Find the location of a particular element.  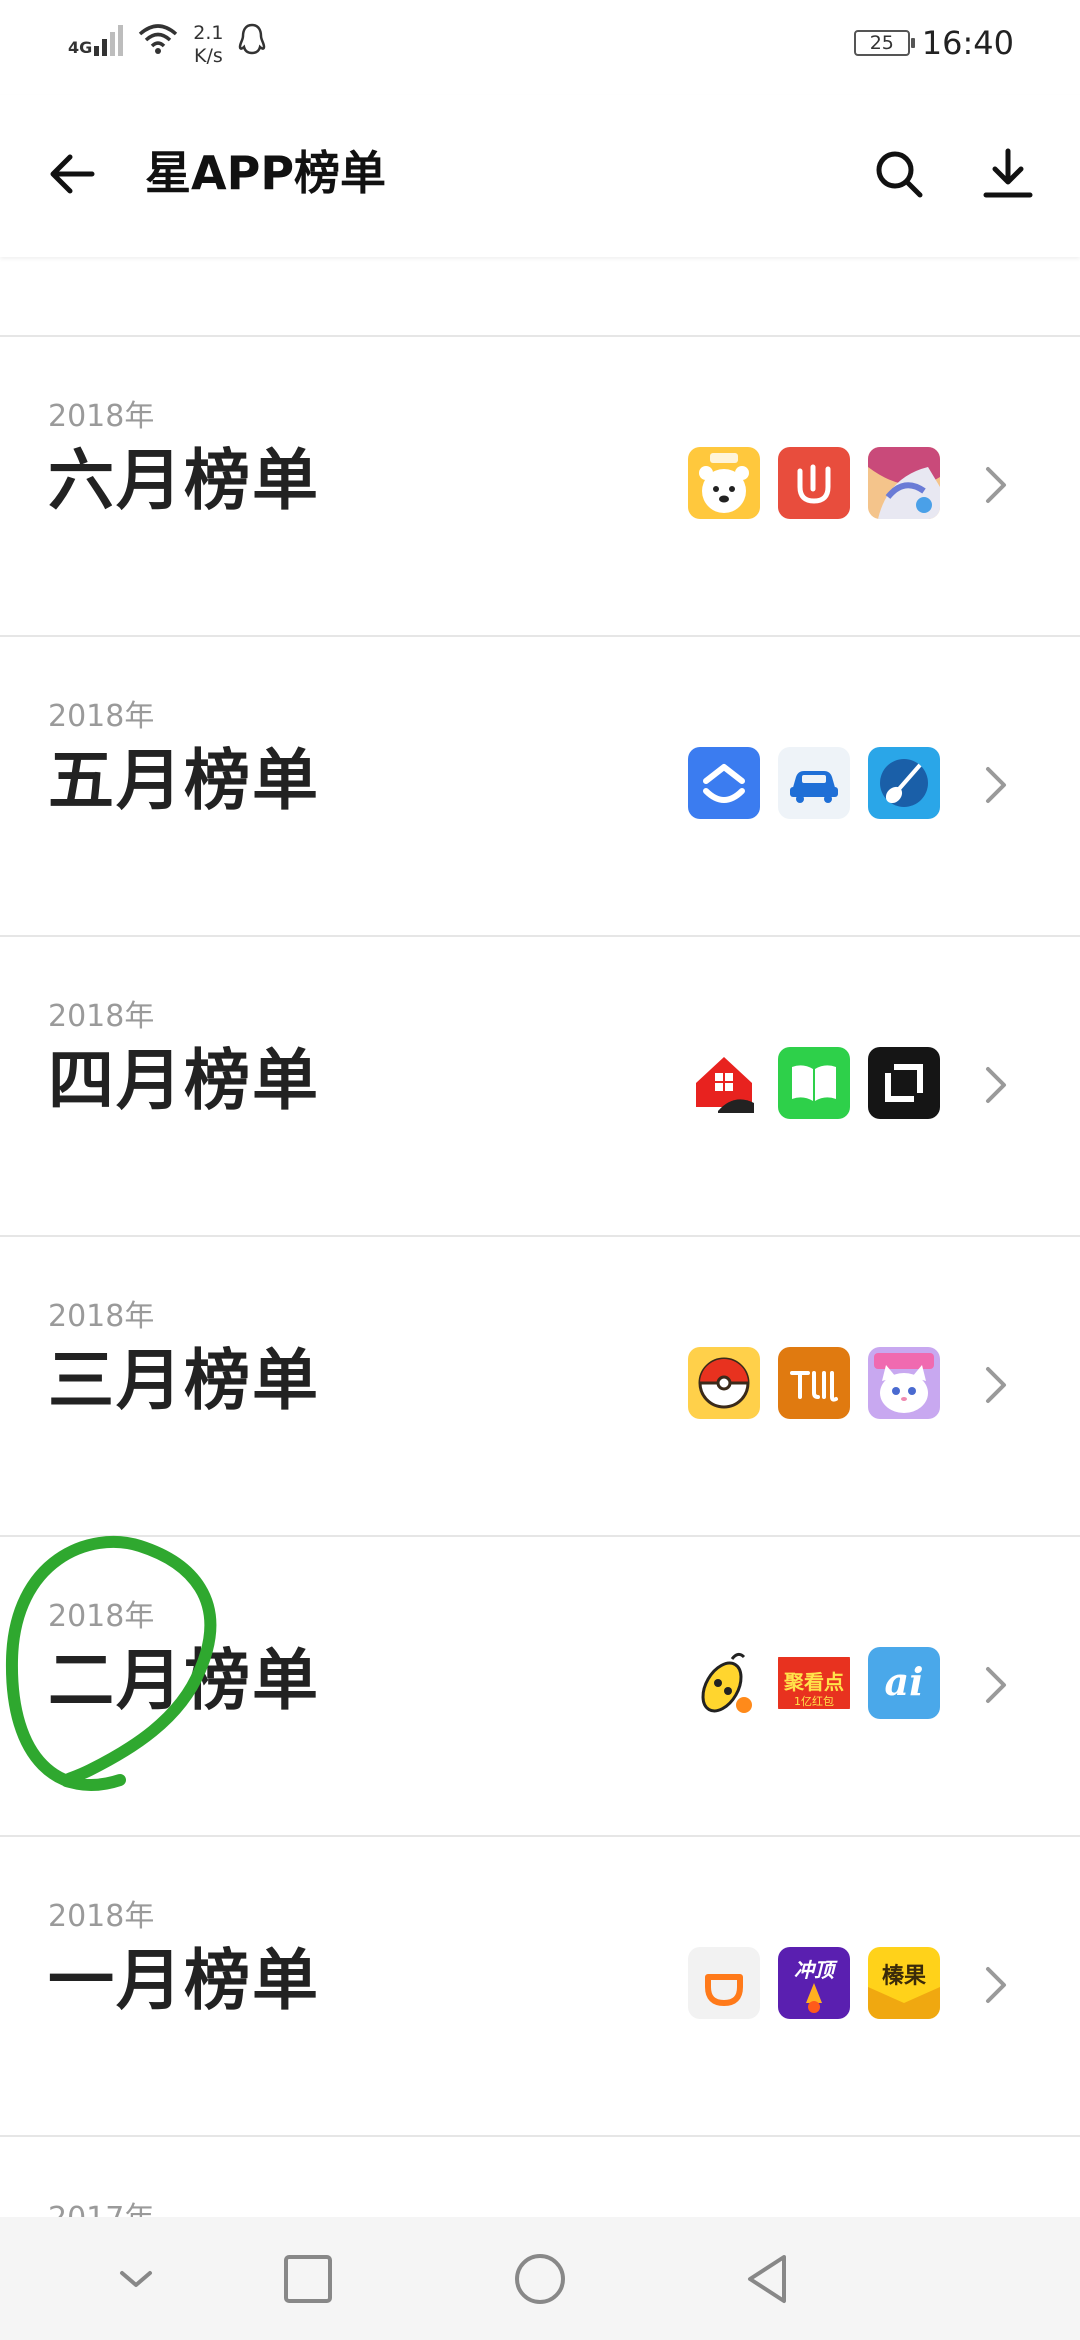

network-speed: 2.1 K/s is located at coordinates (208, 45).